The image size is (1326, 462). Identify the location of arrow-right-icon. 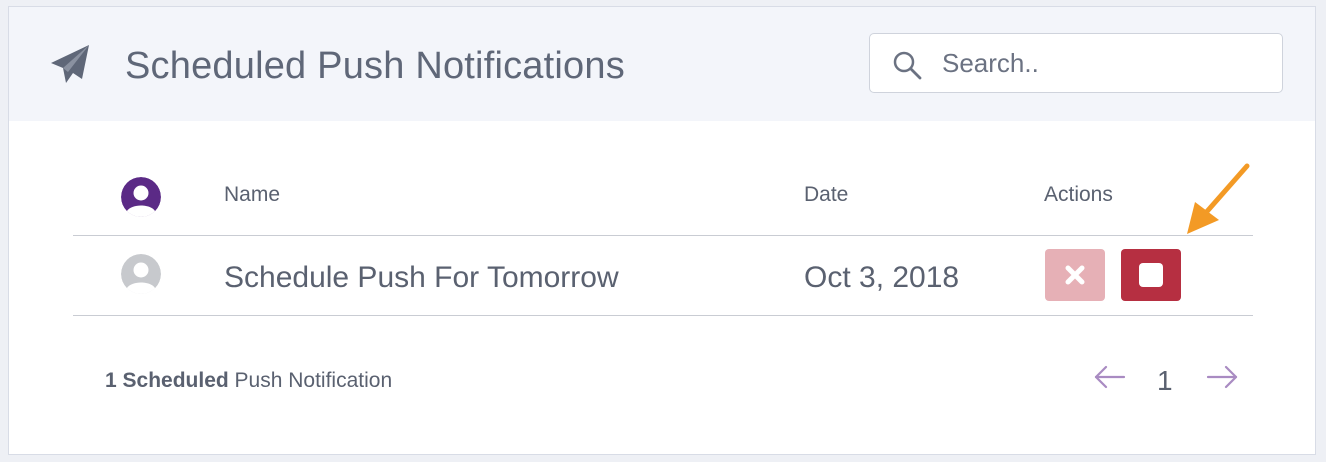
(1222, 377).